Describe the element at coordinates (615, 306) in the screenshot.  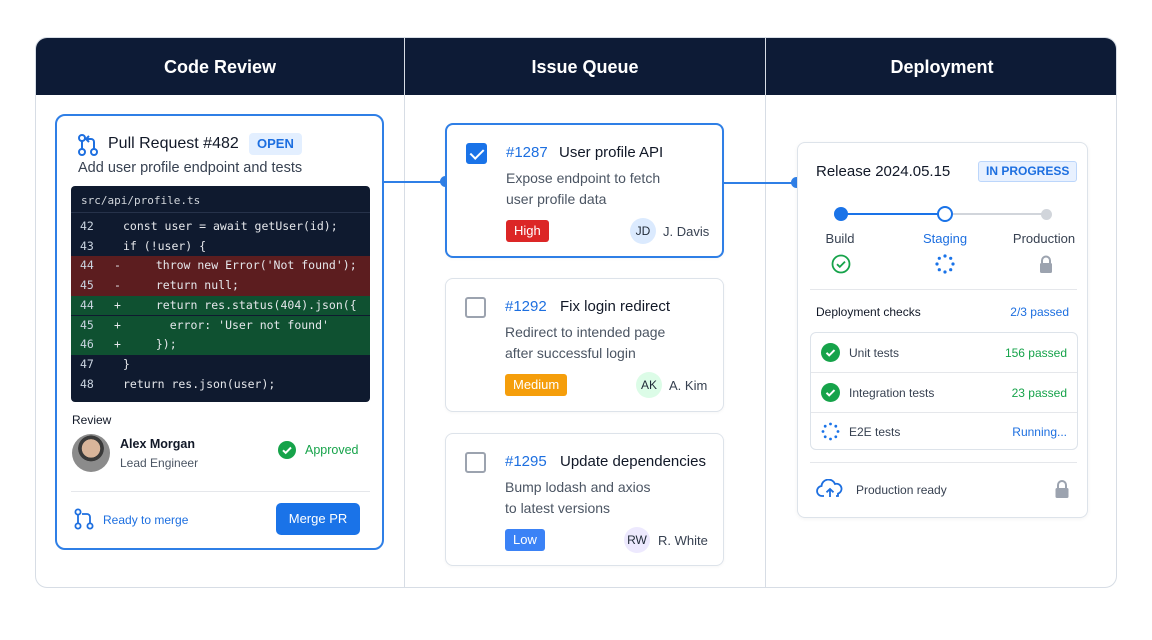
I see `issue-title: Fix login redirect` at that location.